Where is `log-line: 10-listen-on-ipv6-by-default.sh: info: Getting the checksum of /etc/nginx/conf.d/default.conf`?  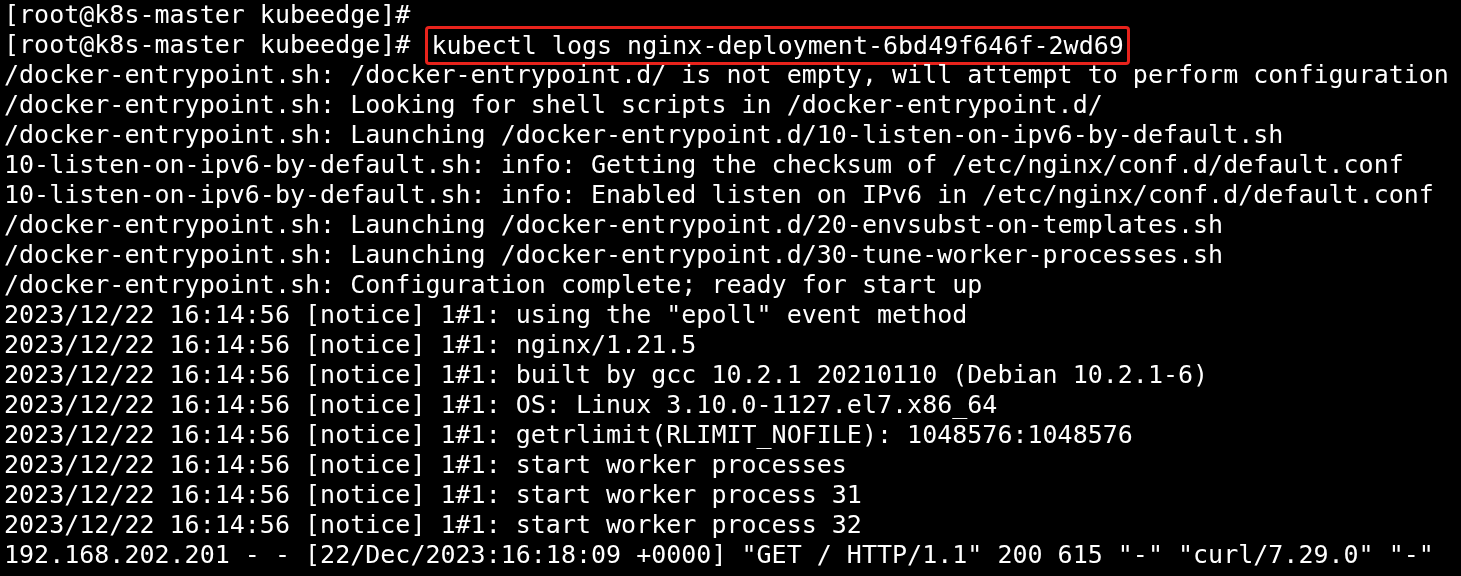 log-line: 10-listen-on-ipv6-by-default.sh: info: Getting the checksum of /etc/nginx/conf.d/default.conf is located at coordinates (704, 165).